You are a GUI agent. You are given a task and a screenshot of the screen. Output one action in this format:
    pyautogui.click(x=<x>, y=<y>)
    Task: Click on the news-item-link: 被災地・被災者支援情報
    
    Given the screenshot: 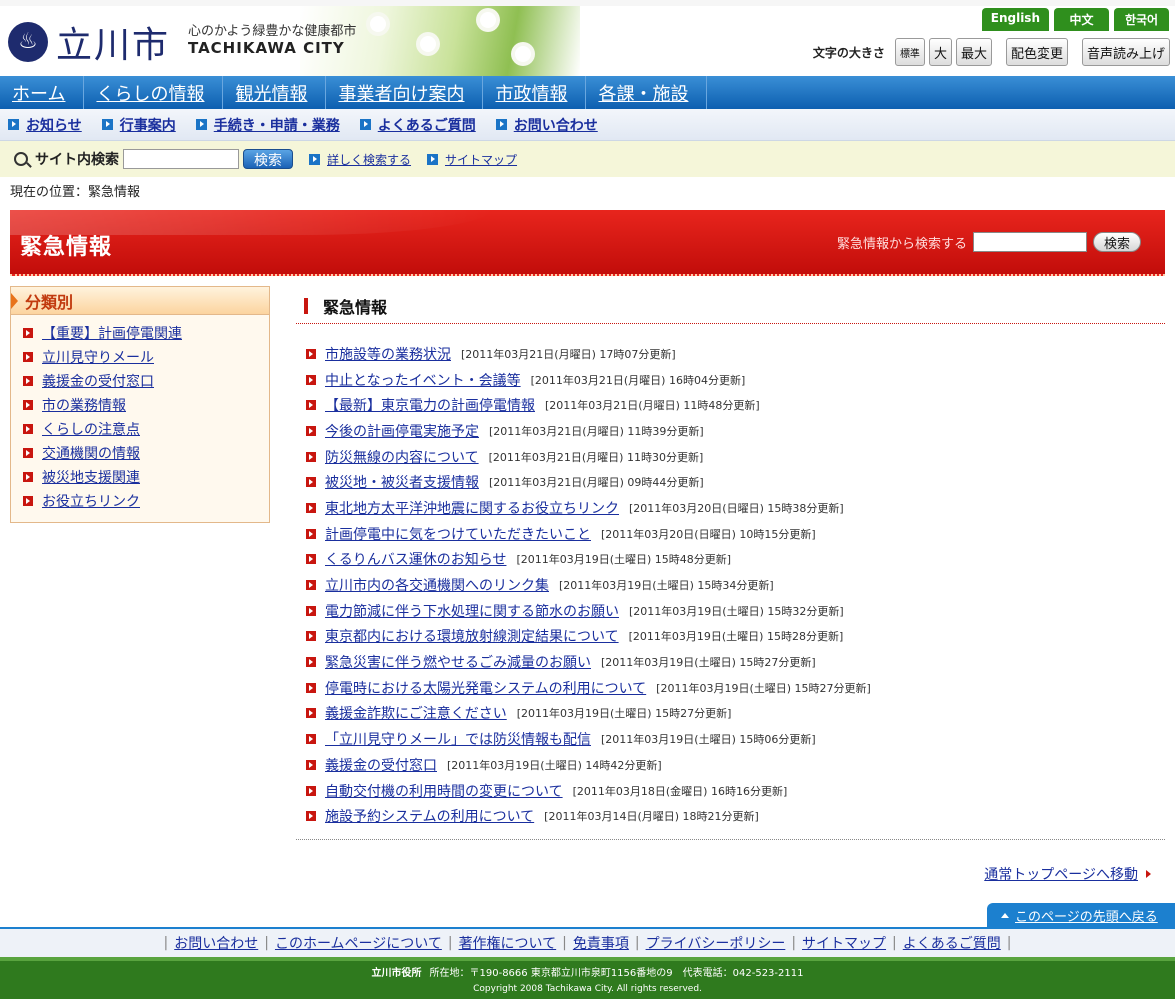 What is the action you would take?
    pyautogui.click(x=402, y=482)
    